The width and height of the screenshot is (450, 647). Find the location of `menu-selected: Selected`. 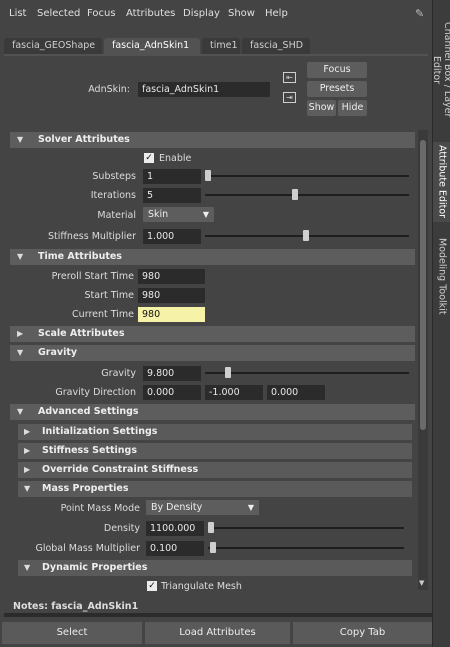

menu-selected: Selected is located at coordinates (58, 13).